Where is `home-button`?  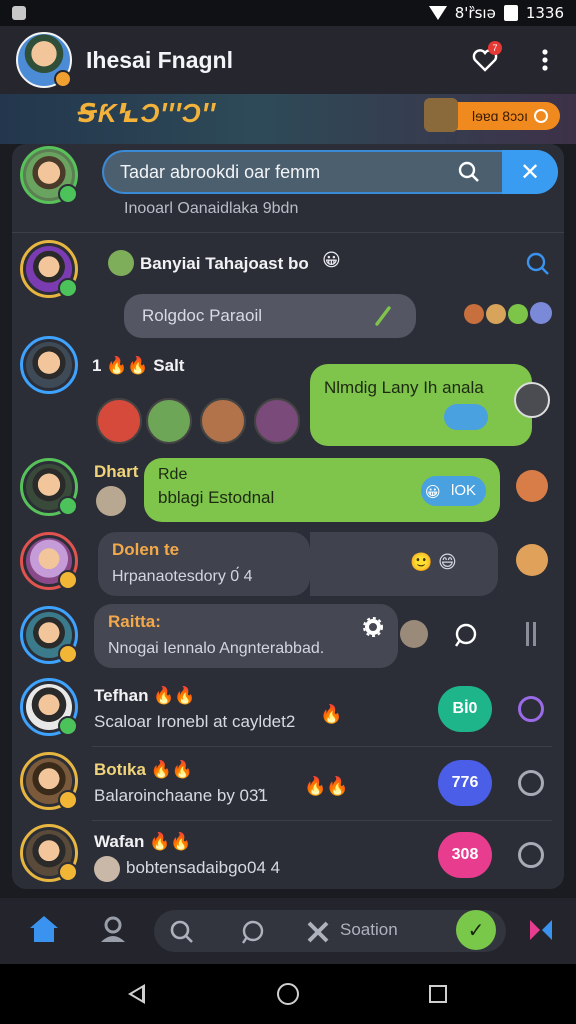
home-button is located at coordinates (288, 994).